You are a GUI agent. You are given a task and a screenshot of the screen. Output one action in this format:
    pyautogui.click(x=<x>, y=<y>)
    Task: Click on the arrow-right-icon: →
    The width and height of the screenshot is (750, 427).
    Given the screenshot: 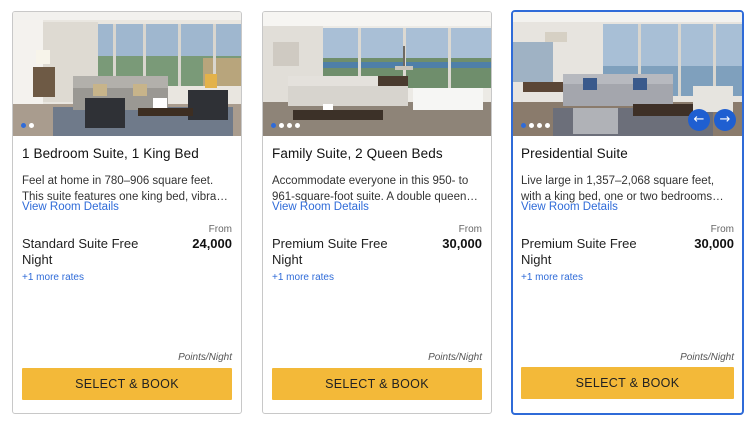 What is the action you would take?
    pyautogui.click(x=725, y=120)
    